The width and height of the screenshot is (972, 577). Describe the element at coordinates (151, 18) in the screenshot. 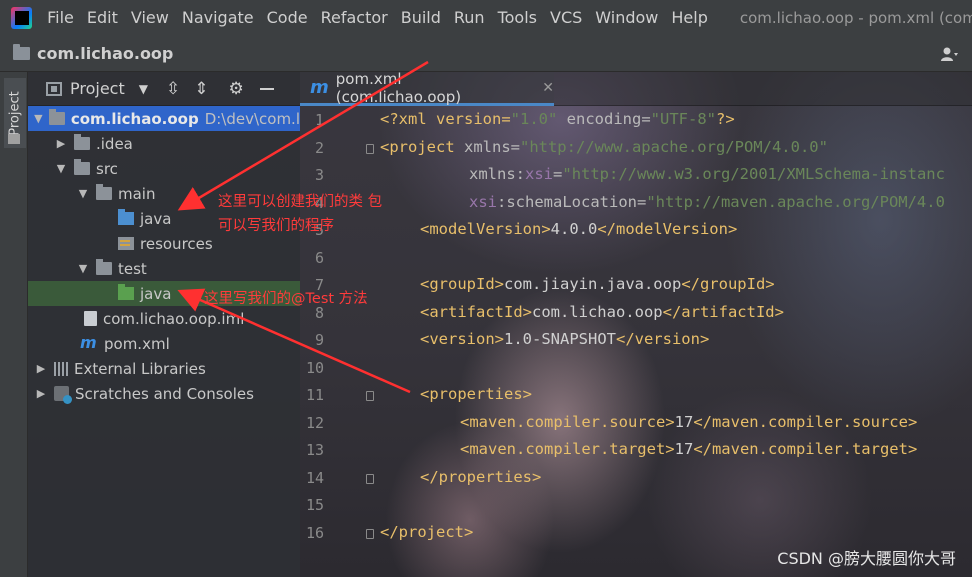

I see `menu-view: View` at that location.